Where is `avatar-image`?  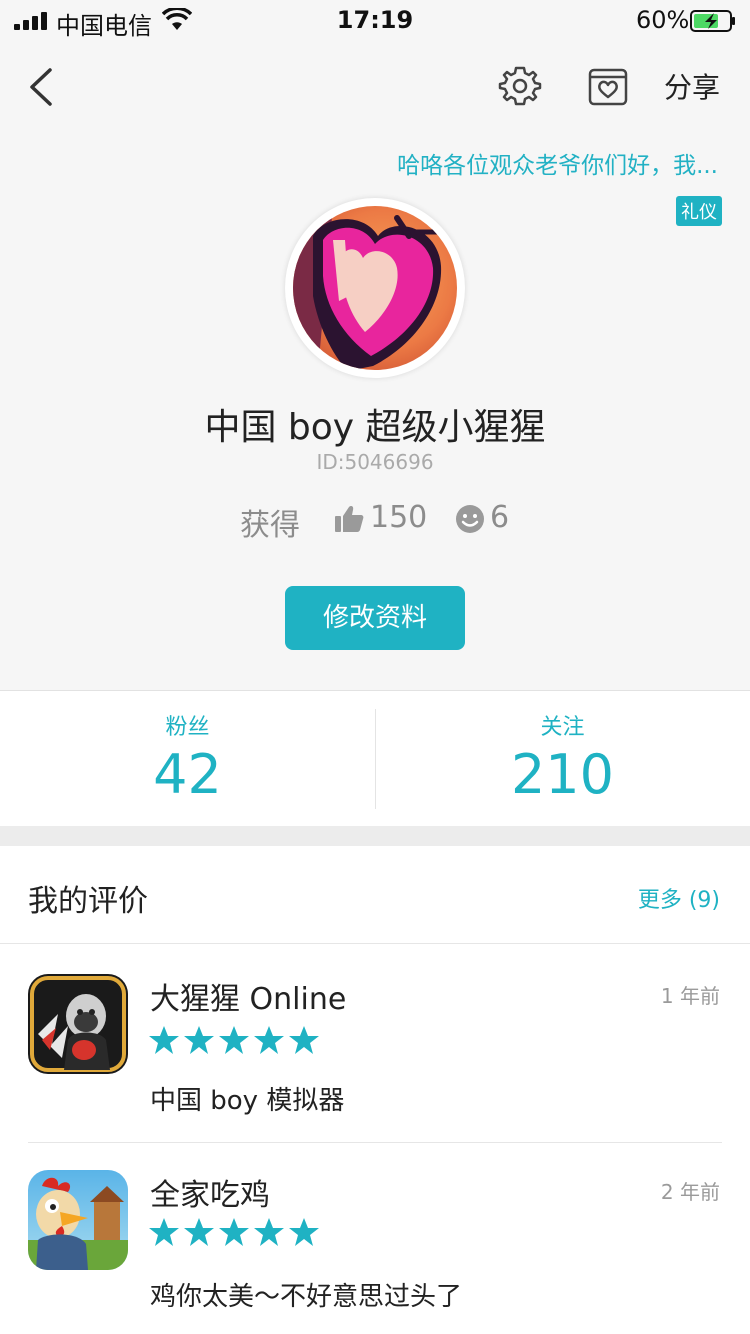
avatar-image is located at coordinates (375, 288).